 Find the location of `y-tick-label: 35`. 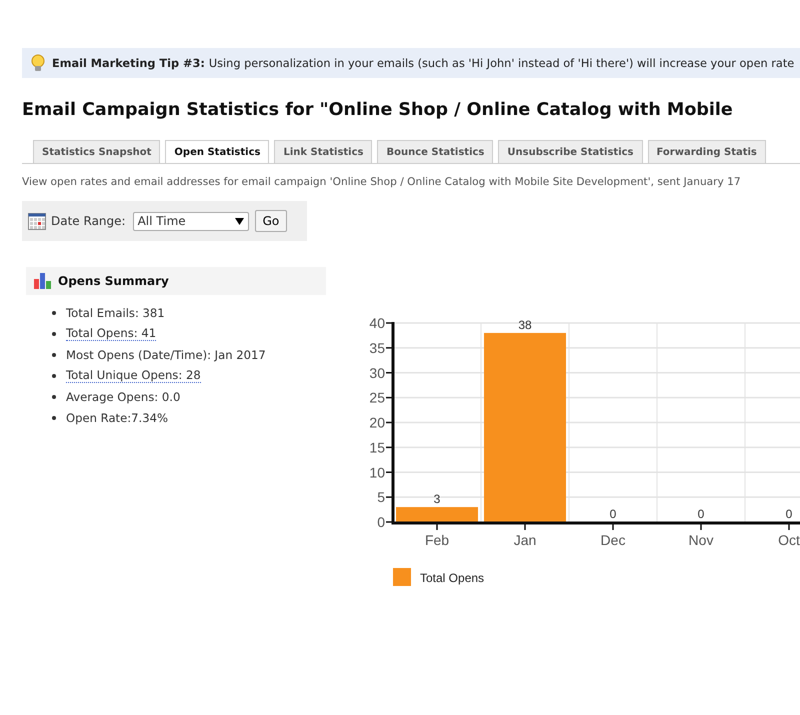

y-tick-label: 35 is located at coordinates (377, 348).